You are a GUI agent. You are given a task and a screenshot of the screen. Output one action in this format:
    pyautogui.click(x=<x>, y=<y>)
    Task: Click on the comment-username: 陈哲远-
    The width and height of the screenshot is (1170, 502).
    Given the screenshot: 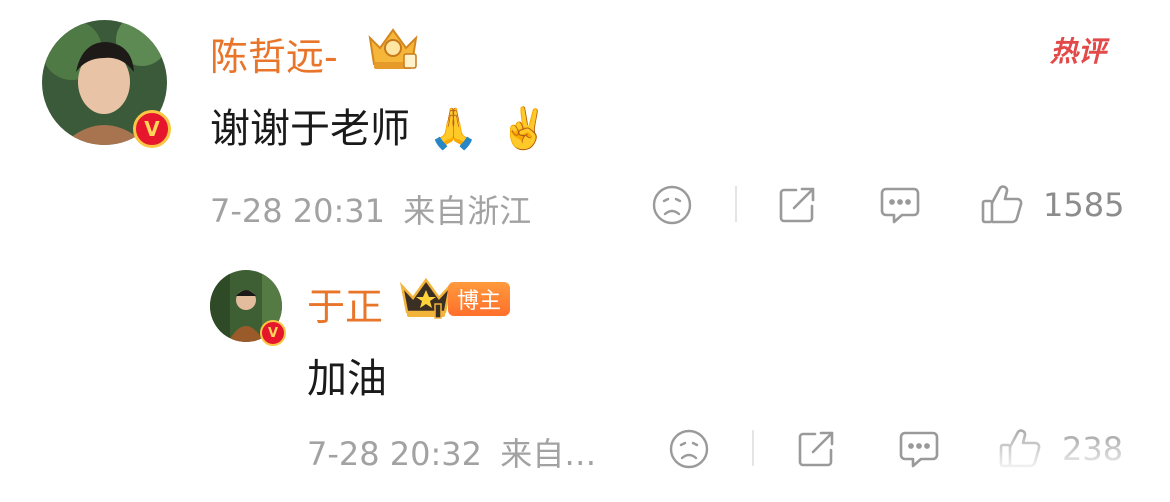 What is the action you would take?
    pyautogui.click(x=274, y=53)
    